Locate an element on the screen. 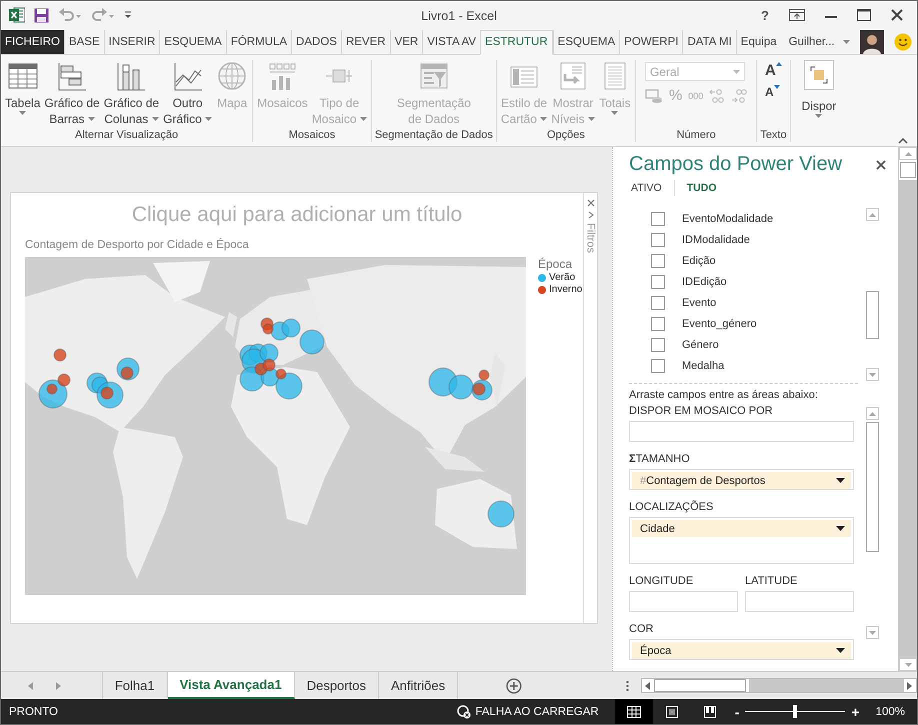 Image resolution: width=918 pixels, height=725 pixels. file-tab: FICHEIRO is located at coordinates (32, 42).